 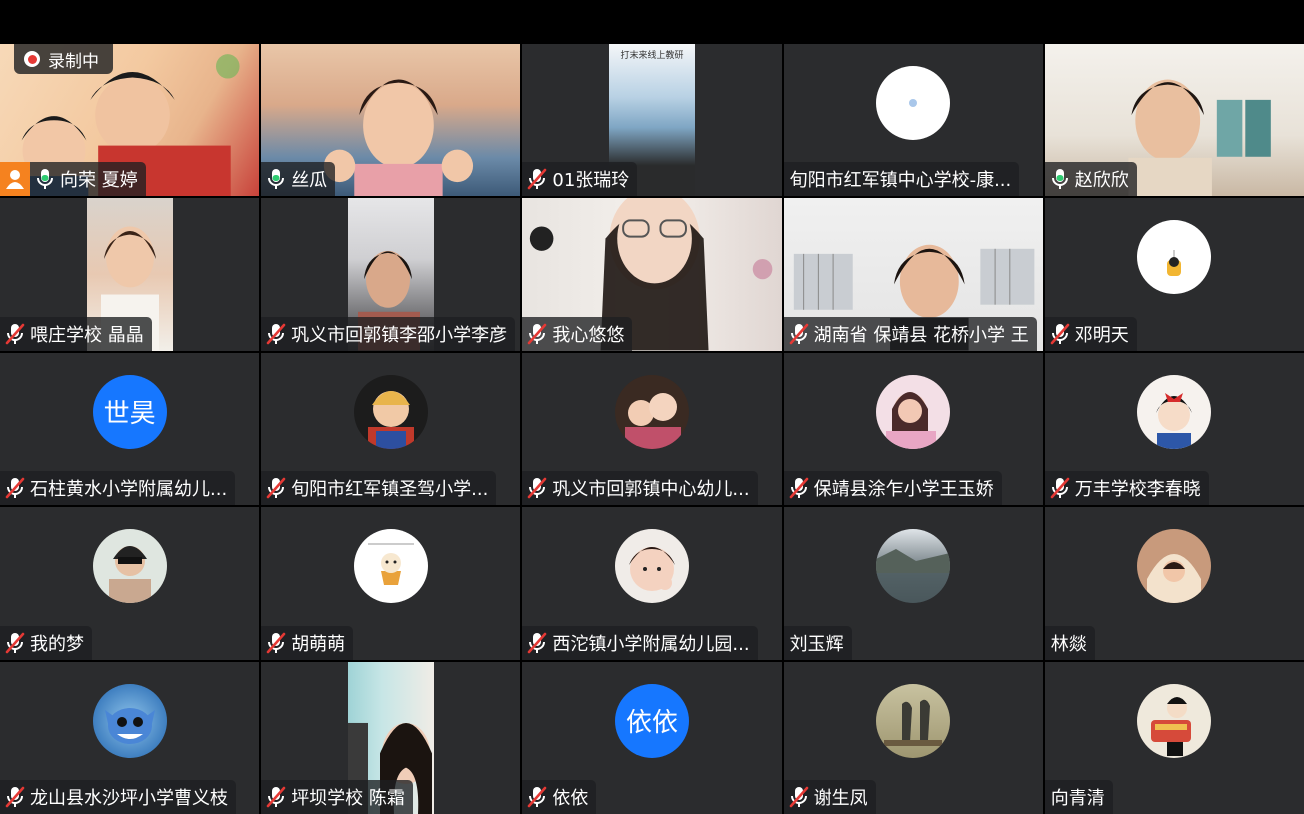 I want to click on participant-name: 刘玉辉, so click(x=816, y=644).